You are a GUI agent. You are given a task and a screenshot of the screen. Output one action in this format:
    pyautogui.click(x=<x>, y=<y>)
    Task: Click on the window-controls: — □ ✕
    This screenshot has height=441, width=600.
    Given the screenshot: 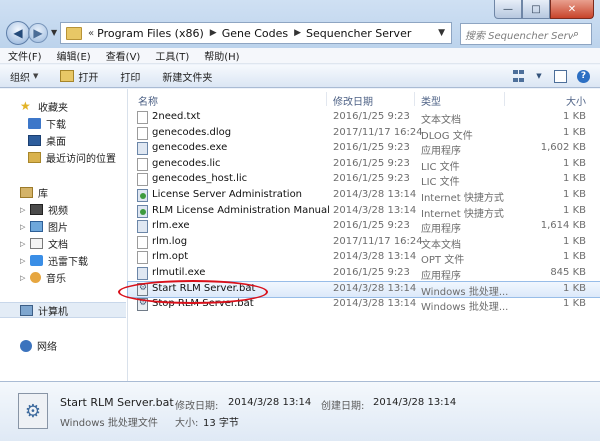 What is the action you would take?
    pyautogui.click(x=544, y=9)
    